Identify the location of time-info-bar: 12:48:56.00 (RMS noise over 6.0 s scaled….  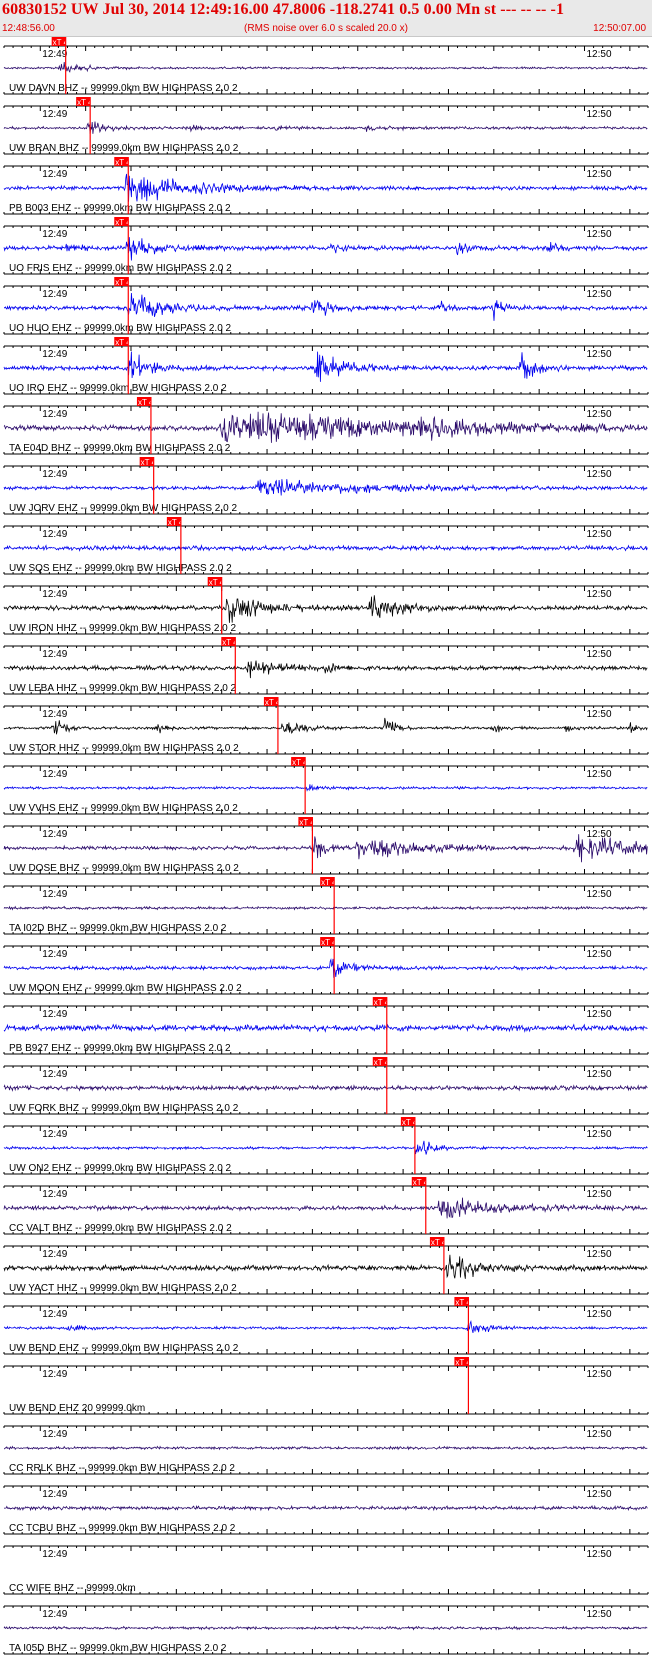
(326, 29).